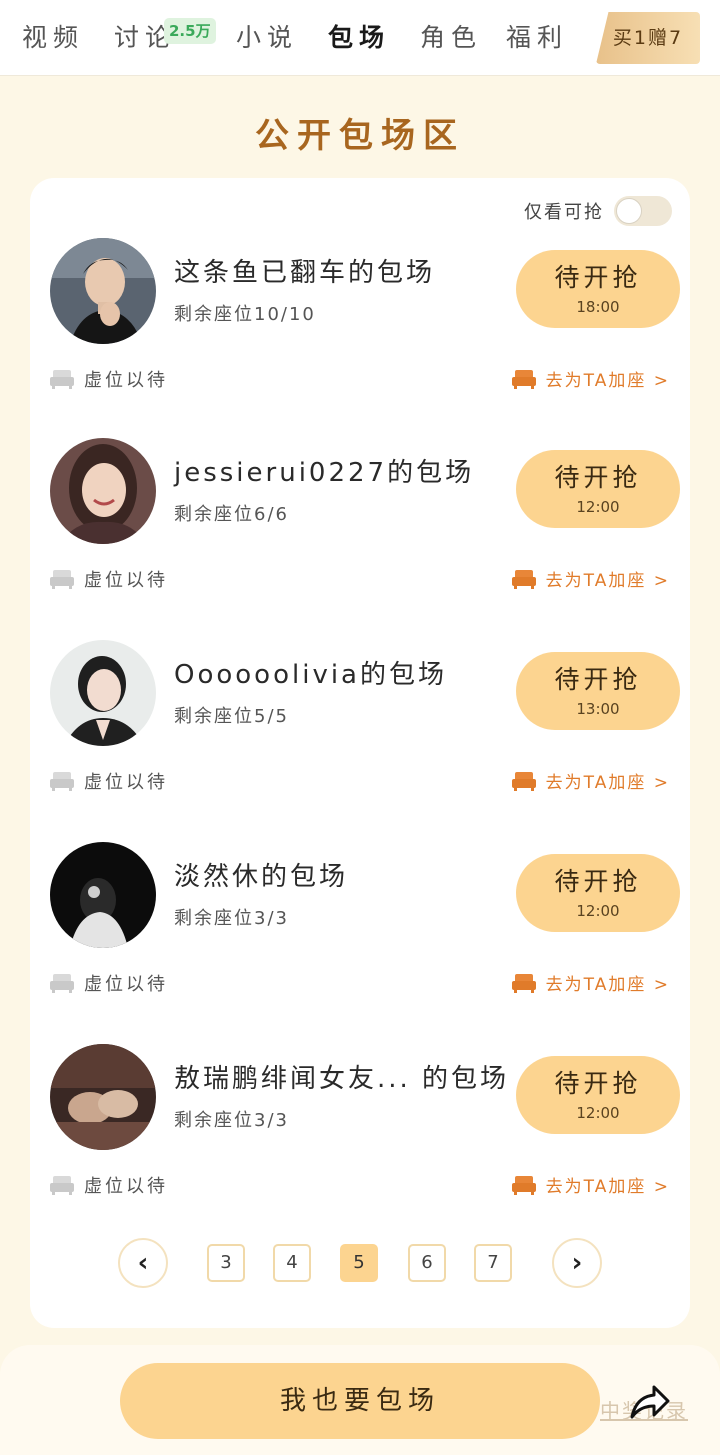  What do you see at coordinates (310, 675) in the screenshot?
I see `host-name: Oooooolivia的包场` at bounding box center [310, 675].